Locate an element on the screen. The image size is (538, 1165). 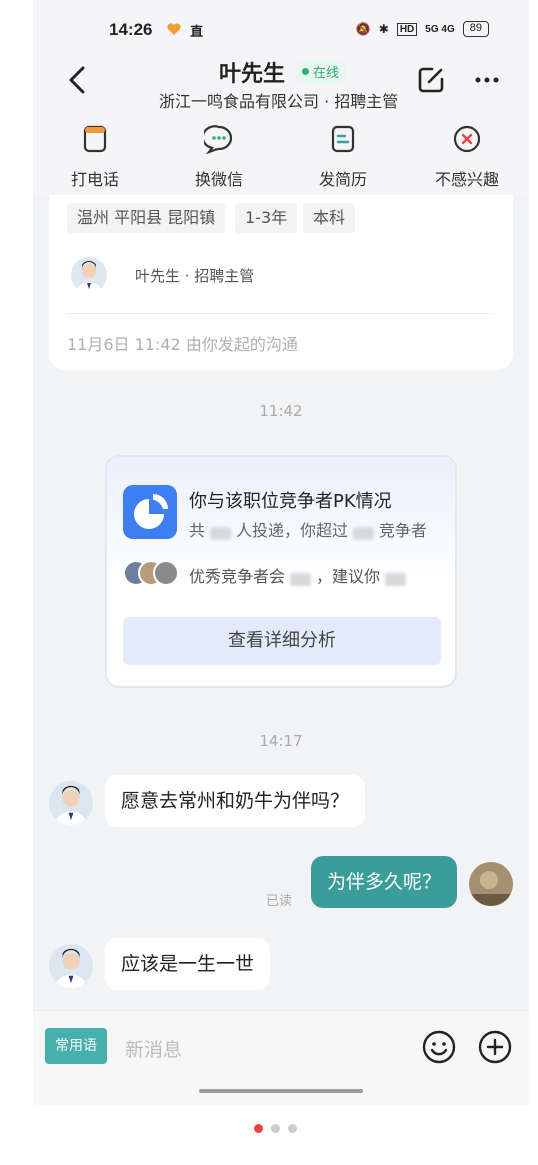
pk-suggestion: 优秀竞争者会 97 ，建议你 97 is located at coordinates (297, 575).